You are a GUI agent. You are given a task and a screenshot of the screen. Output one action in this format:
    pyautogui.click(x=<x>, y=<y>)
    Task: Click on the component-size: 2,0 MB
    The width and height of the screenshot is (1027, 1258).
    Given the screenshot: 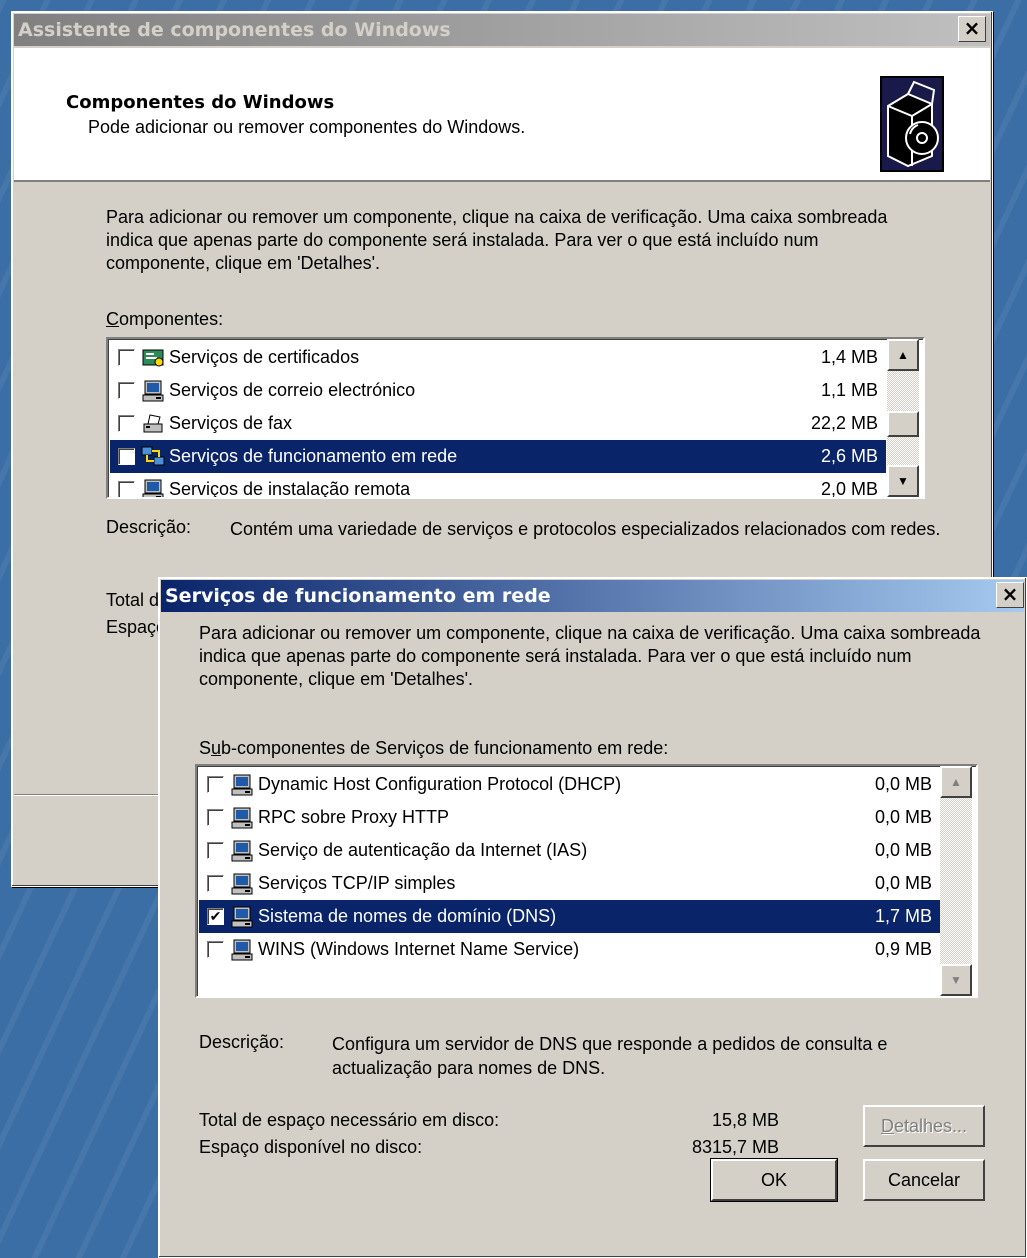 What is the action you would take?
    pyautogui.click(x=849, y=489)
    